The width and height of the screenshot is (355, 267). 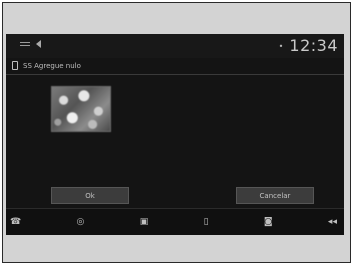 What do you see at coordinates (38, 44) in the screenshot?
I see `speaker-icon` at bounding box center [38, 44].